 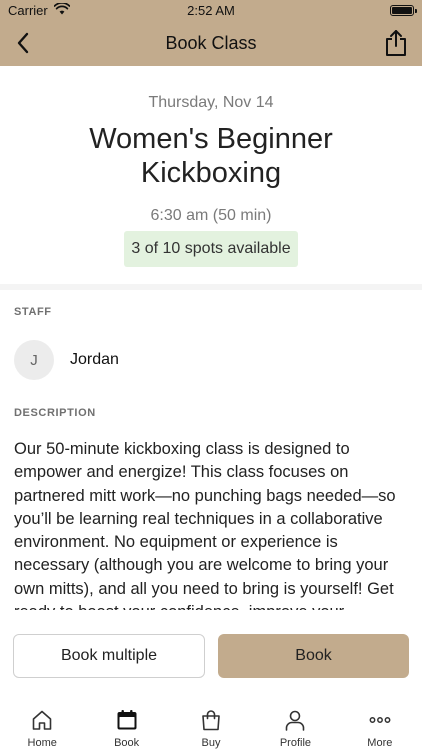 I want to click on tab-profile-label: Profile, so click(x=295, y=743).